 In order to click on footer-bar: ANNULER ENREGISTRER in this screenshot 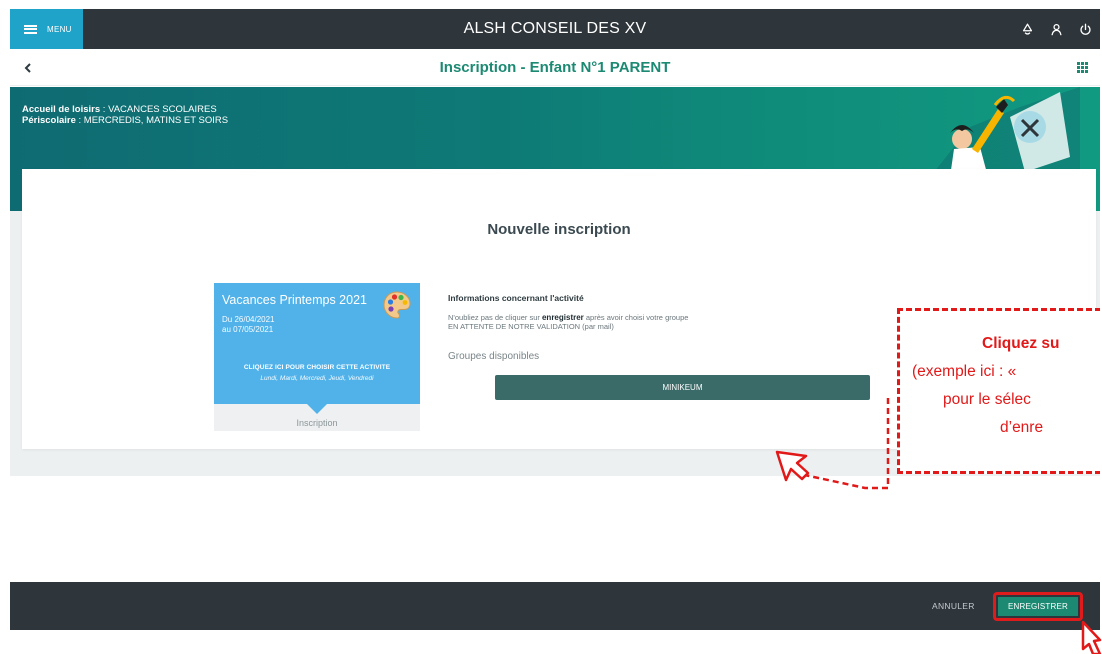, I will do `click(555, 606)`.